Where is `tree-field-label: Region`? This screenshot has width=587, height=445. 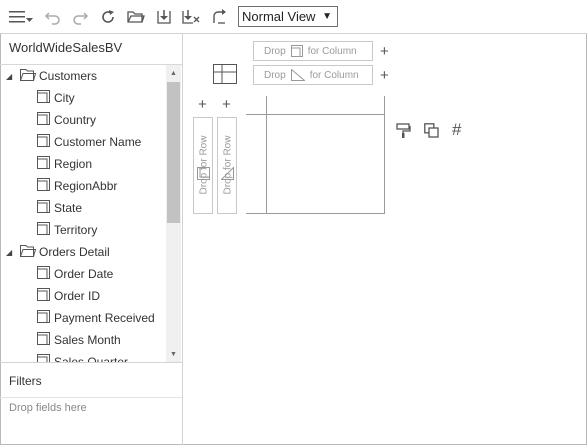
tree-field-label: Region is located at coordinates (73, 164).